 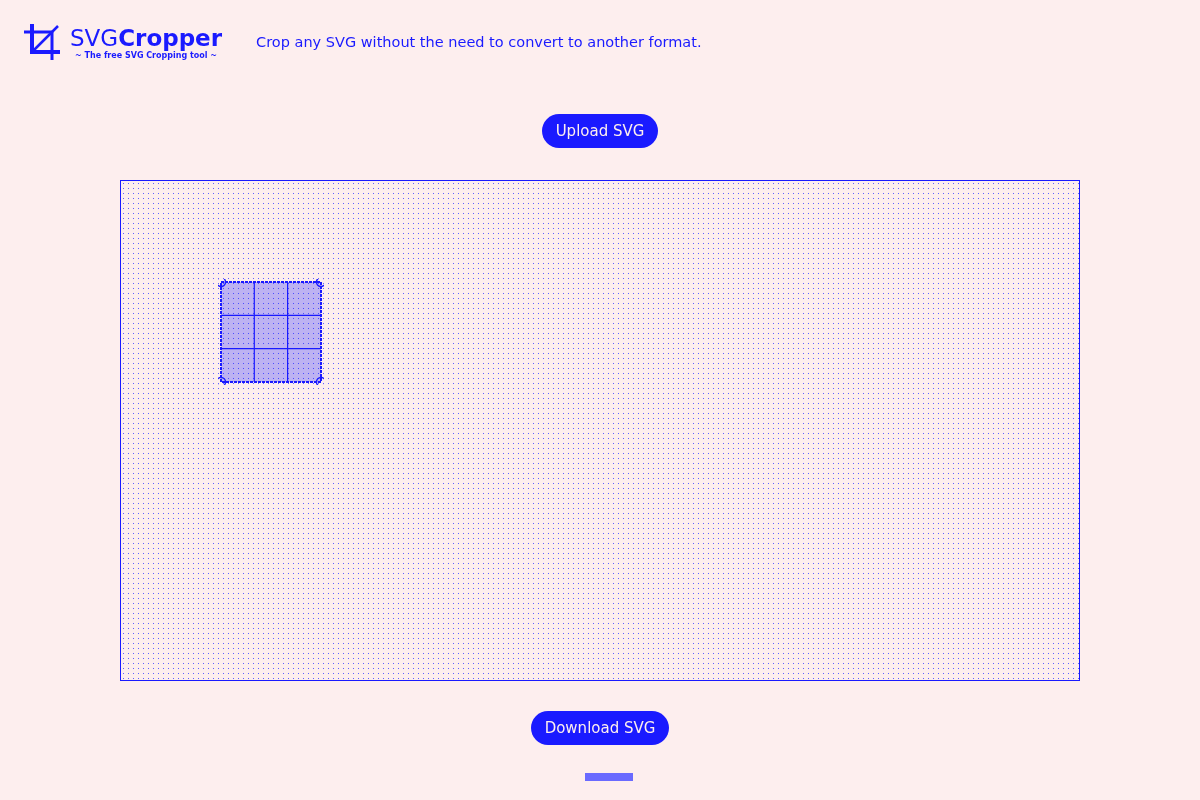 What do you see at coordinates (146, 55) in the screenshot?
I see `site-subtitle: ~ The free SVG Cropping tool ~` at bounding box center [146, 55].